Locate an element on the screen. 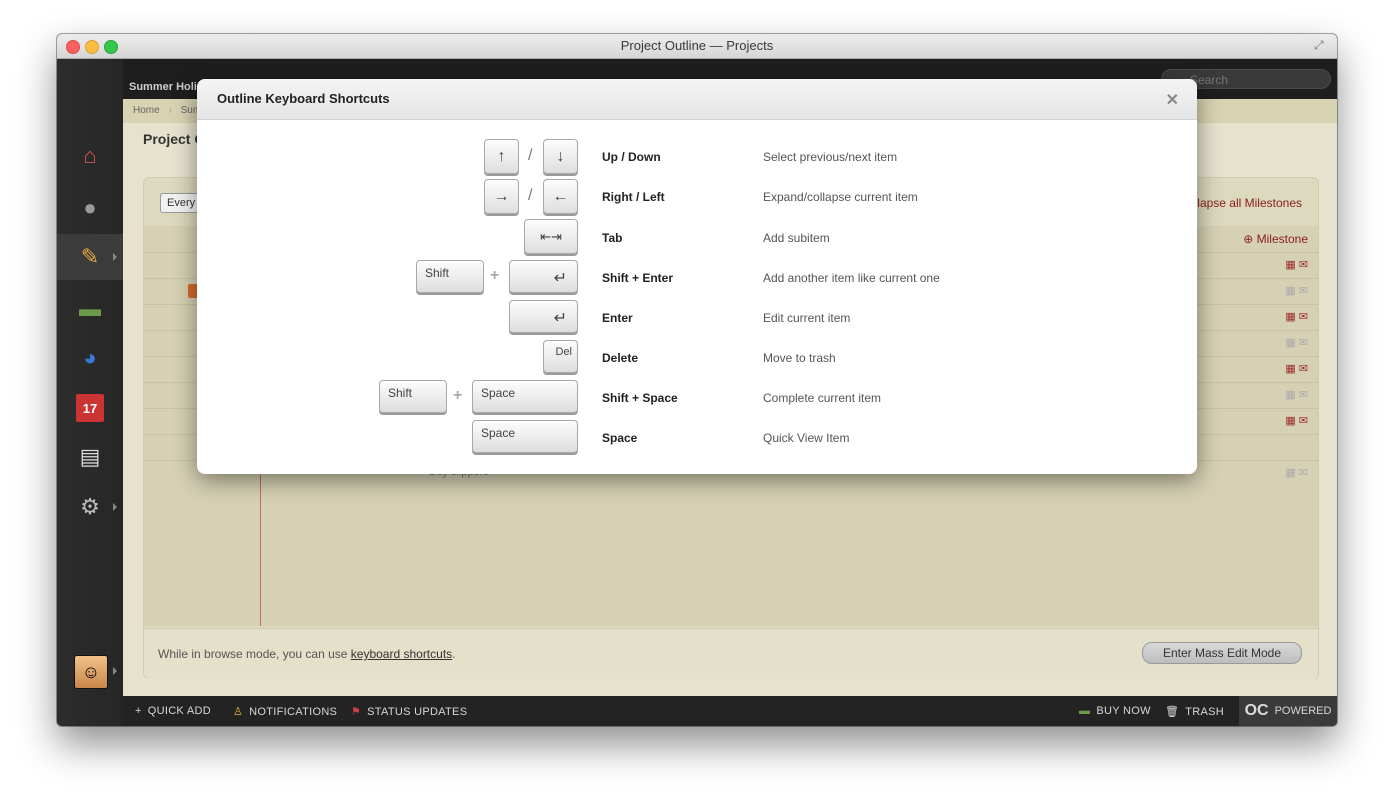 The height and width of the screenshot is (805, 1394). modal-header: Outline Keyboard Shortcuts ✕ is located at coordinates (697, 99).